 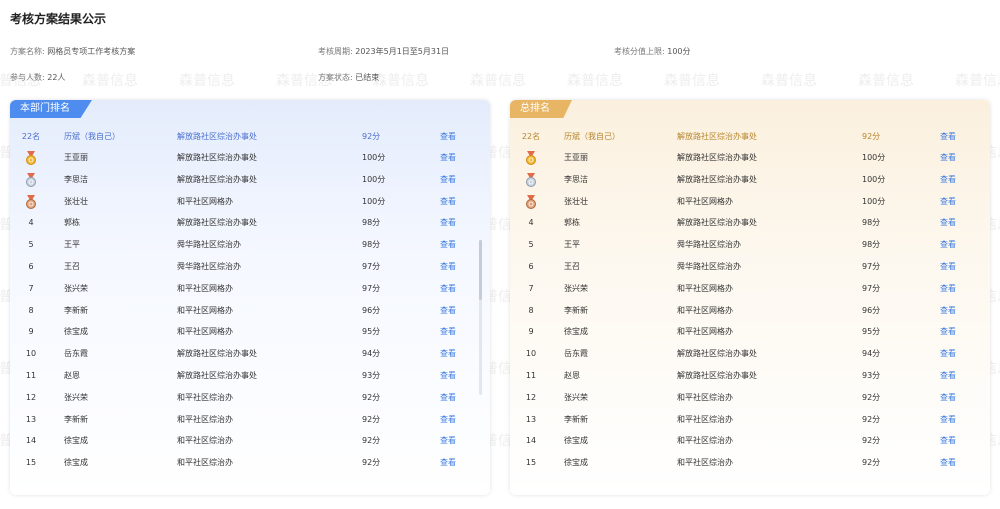 What do you see at coordinates (72, 266) in the screenshot?
I see `member-name: 王召` at bounding box center [72, 266].